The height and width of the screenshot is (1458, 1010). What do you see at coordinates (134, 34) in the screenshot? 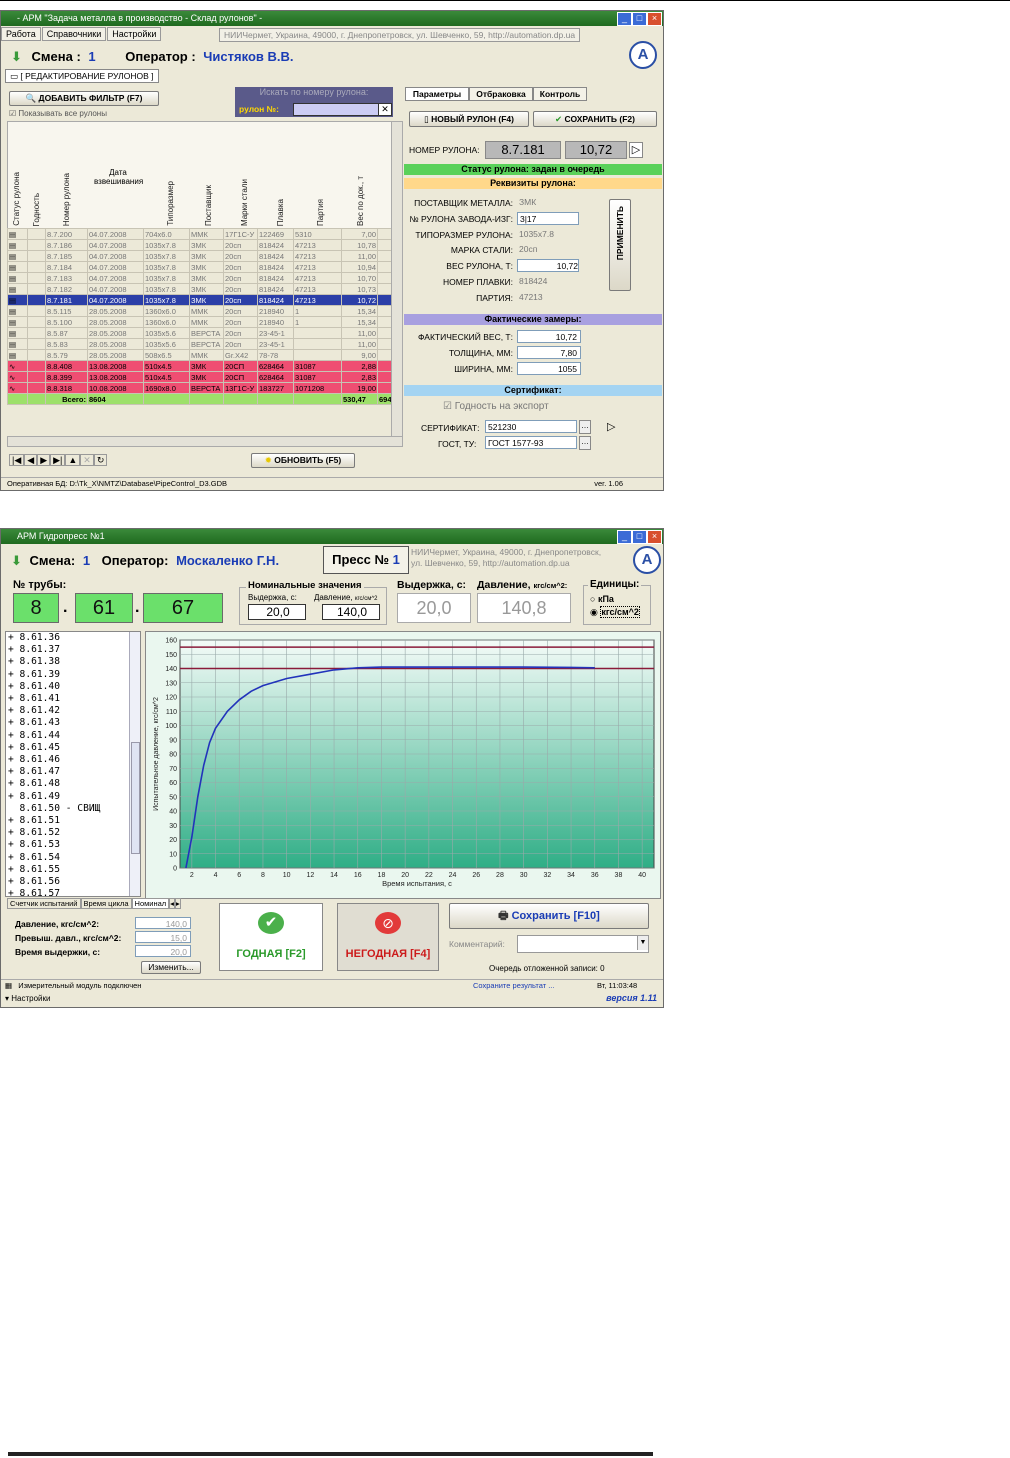
I see `menu-settings: Настройки` at bounding box center [134, 34].